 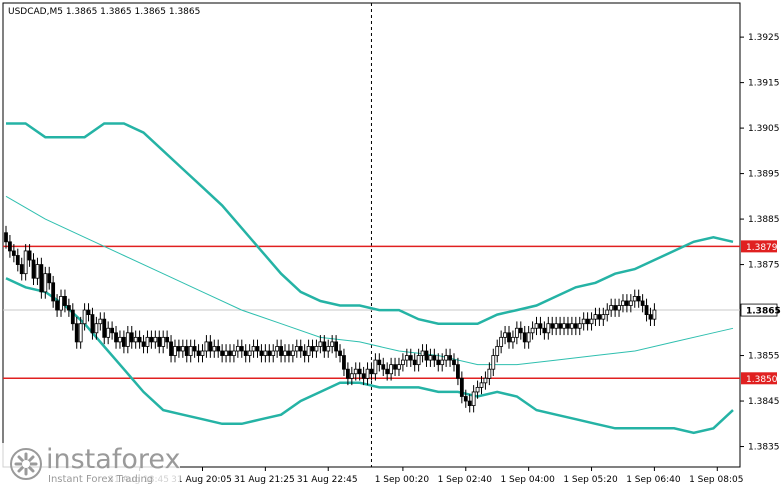 What do you see at coordinates (764, 175) in the screenshot?
I see `y-tick-label: 1.3895` at bounding box center [764, 175].